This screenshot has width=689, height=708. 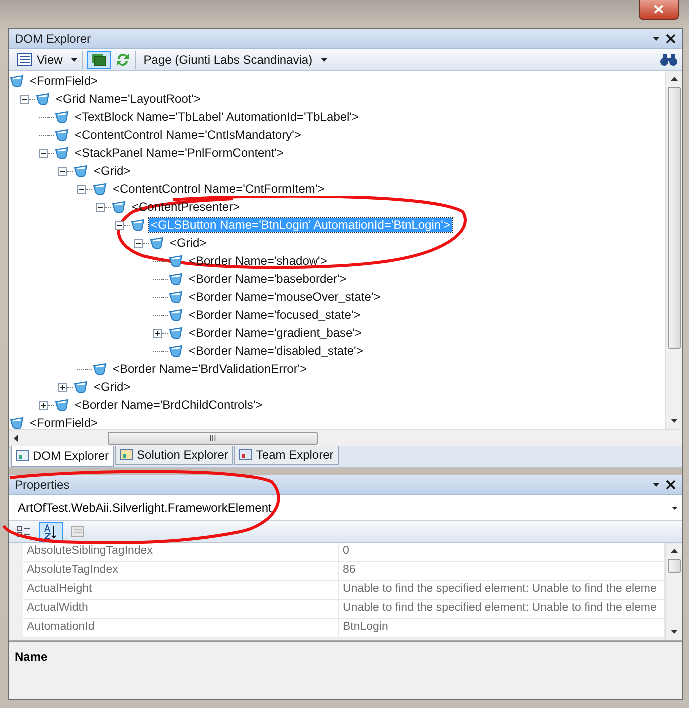 I want to click on tree-item: <ContentControl Name='CntIsMandatory'>, so click(x=188, y=135).